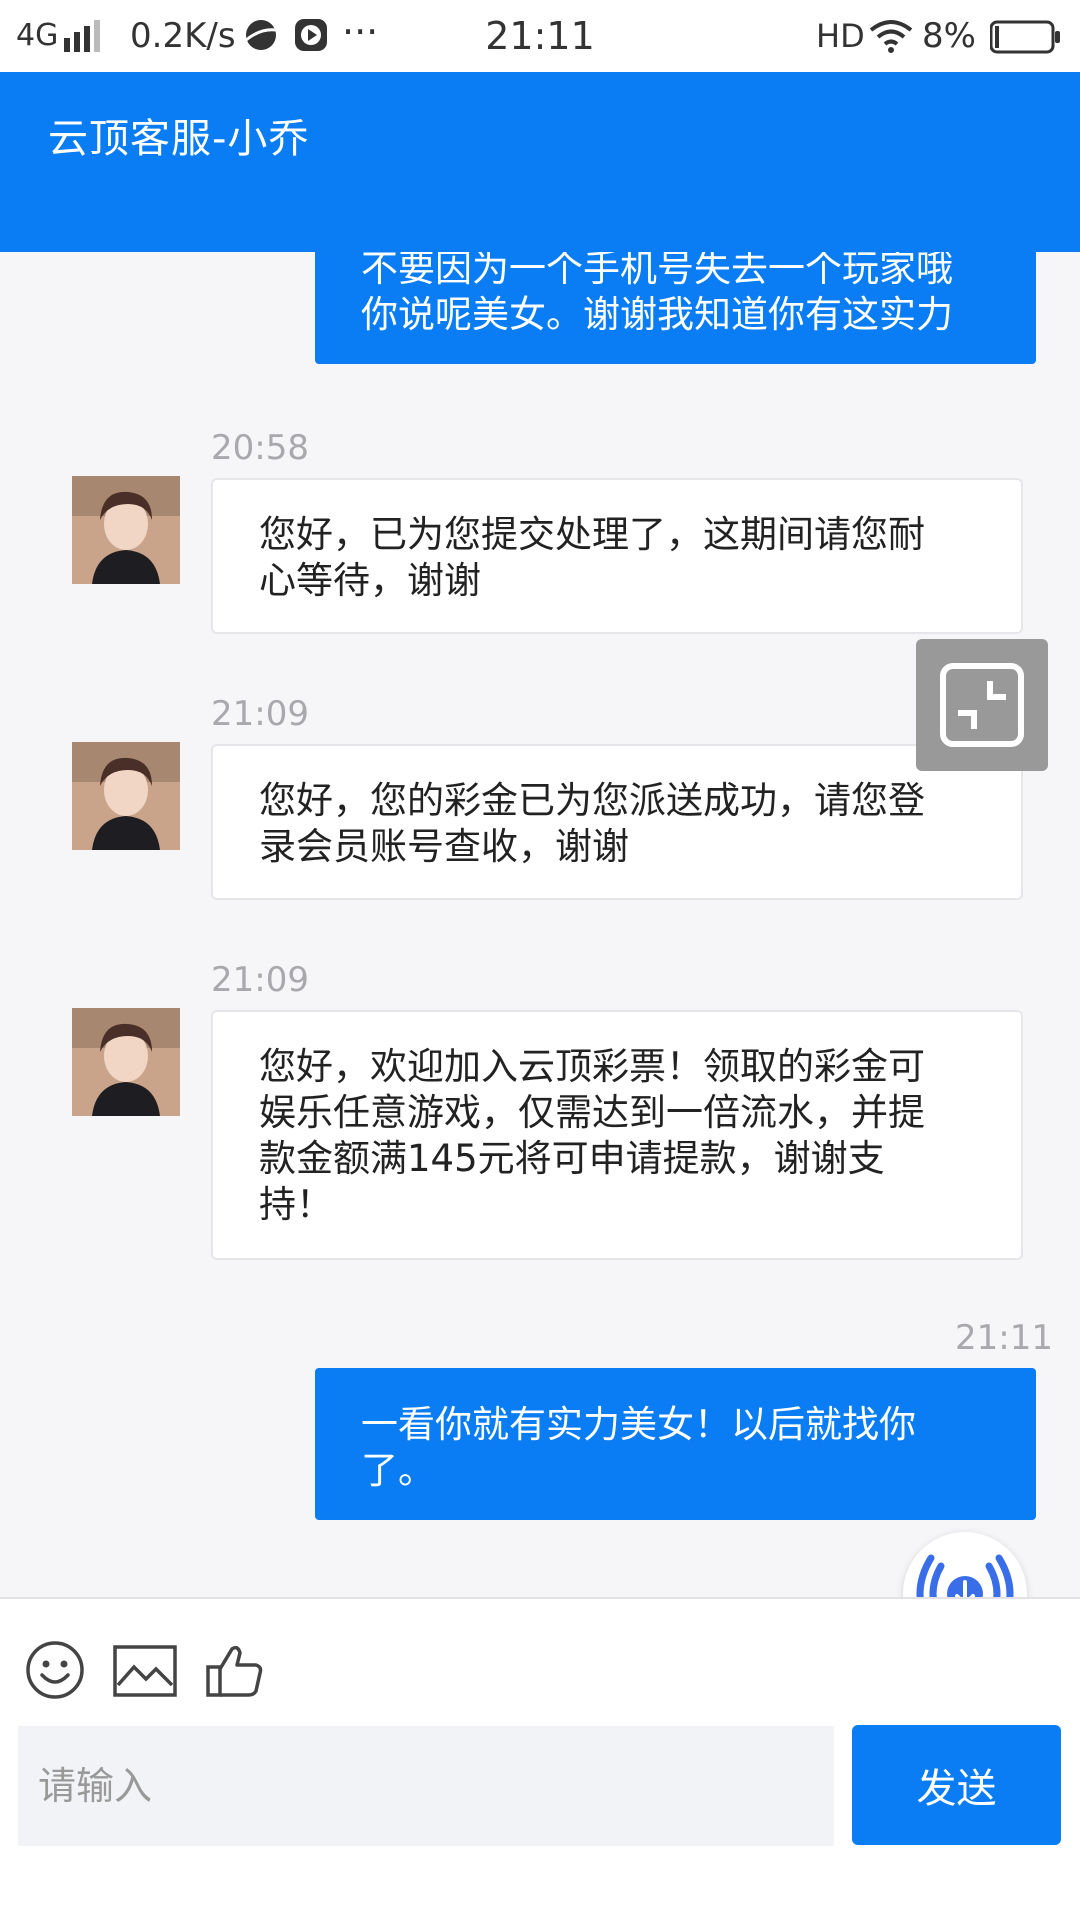 This screenshot has width=1080, height=1922. I want to click on message-line: 您好，已为您提交处理了，这期间请您耐, so click(592, 534).